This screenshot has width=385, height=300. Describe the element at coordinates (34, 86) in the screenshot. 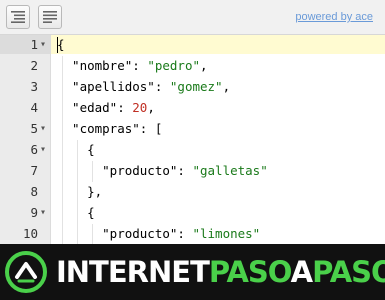

I see `line-number: 3` at that location.